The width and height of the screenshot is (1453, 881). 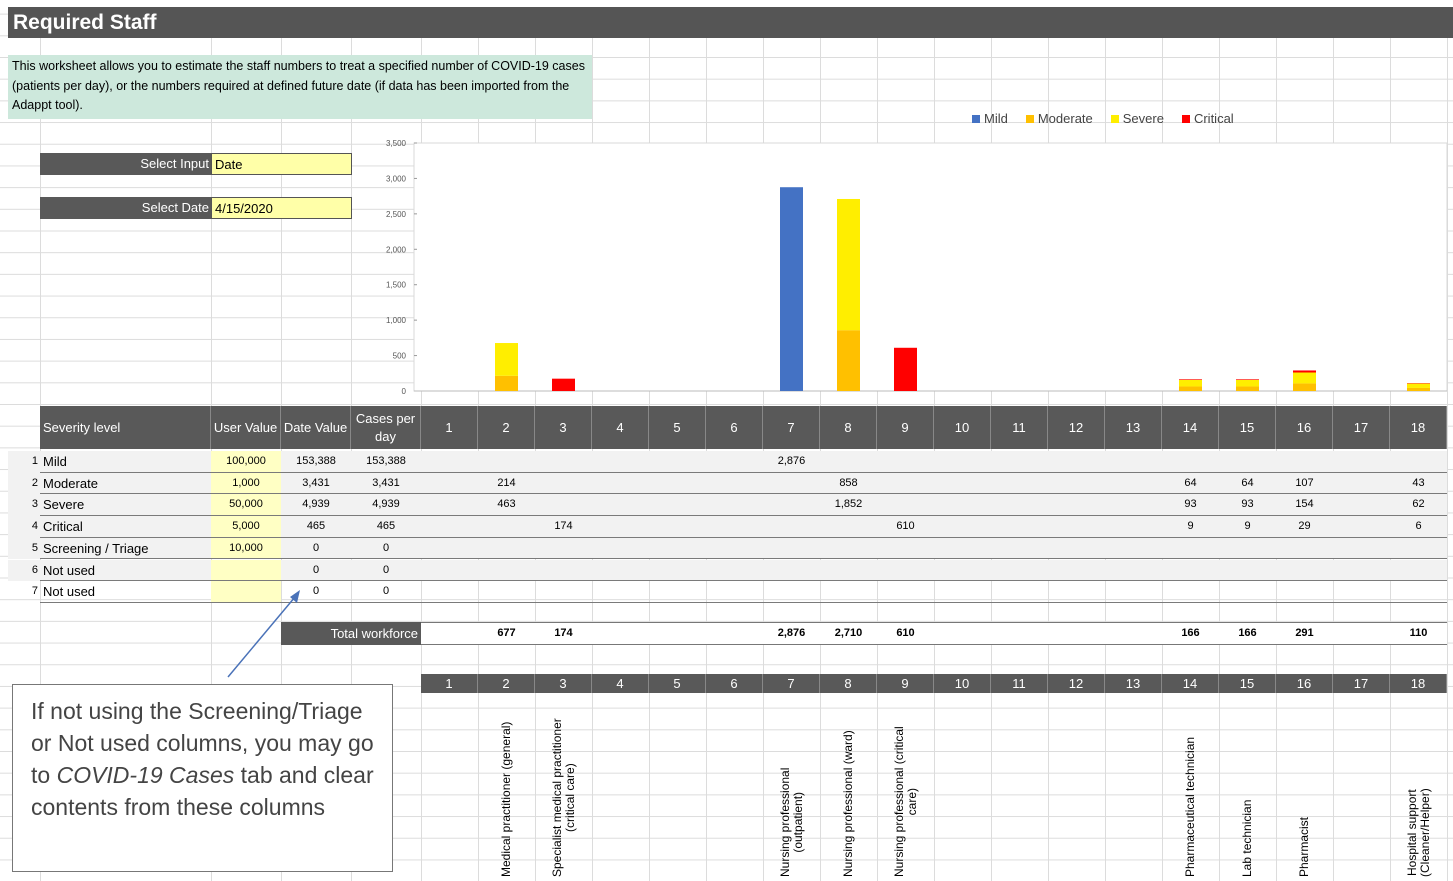 What do you see at coordinates (1304, 427) in the screenshot?
I see `column-header-16: 16` at bounding box center [1304, 427].